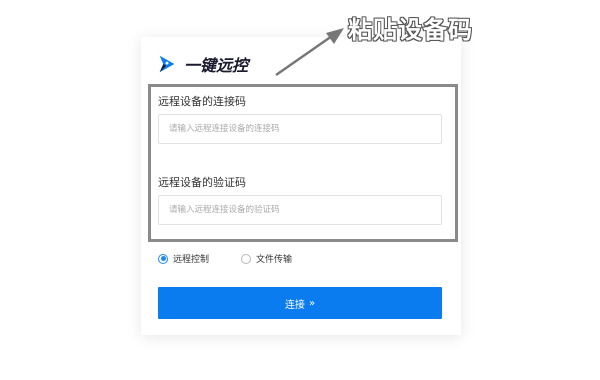 The width and height of the screenshot is (600, 380). I want to click on radio-button-checked, so click(163, 258).